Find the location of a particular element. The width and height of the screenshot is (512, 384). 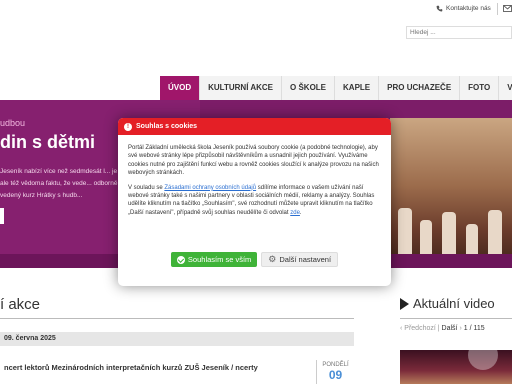

nav-item-kaple: KAPLE is located at coordinates (357, 88).